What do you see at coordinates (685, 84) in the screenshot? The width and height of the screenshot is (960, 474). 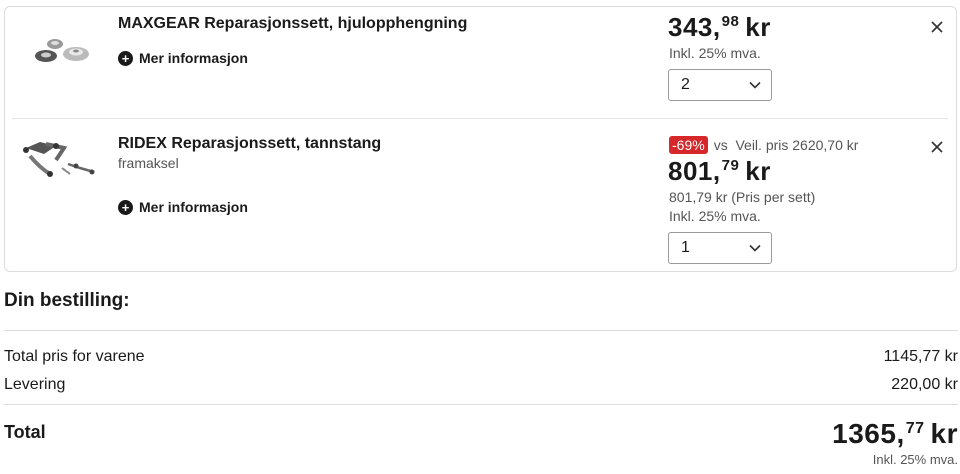 I see `quantity-value: 2` at bounding box center [685, 84].